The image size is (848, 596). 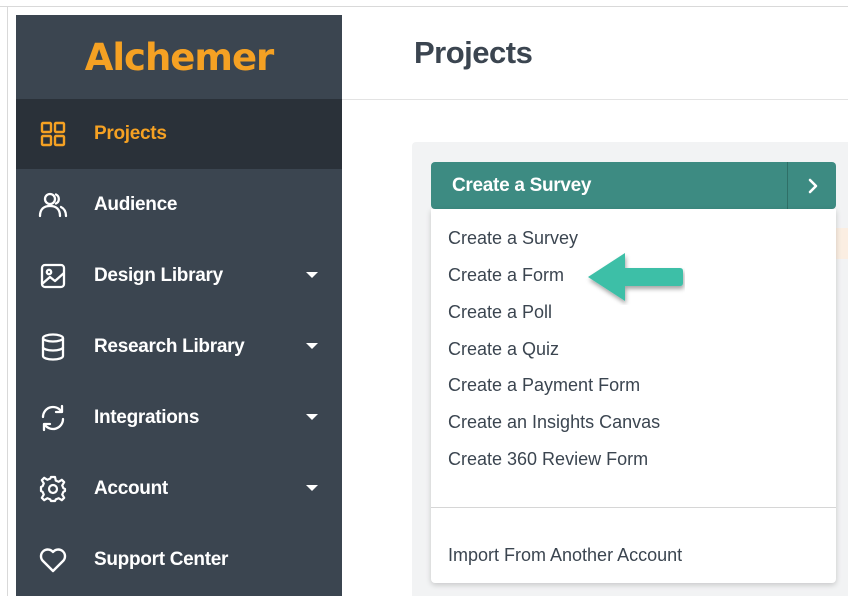 What do you see at coordinates (136, 204) in the screenshot?
I see `sidebar-item-label: Audience` at bounding box center [136, 204].